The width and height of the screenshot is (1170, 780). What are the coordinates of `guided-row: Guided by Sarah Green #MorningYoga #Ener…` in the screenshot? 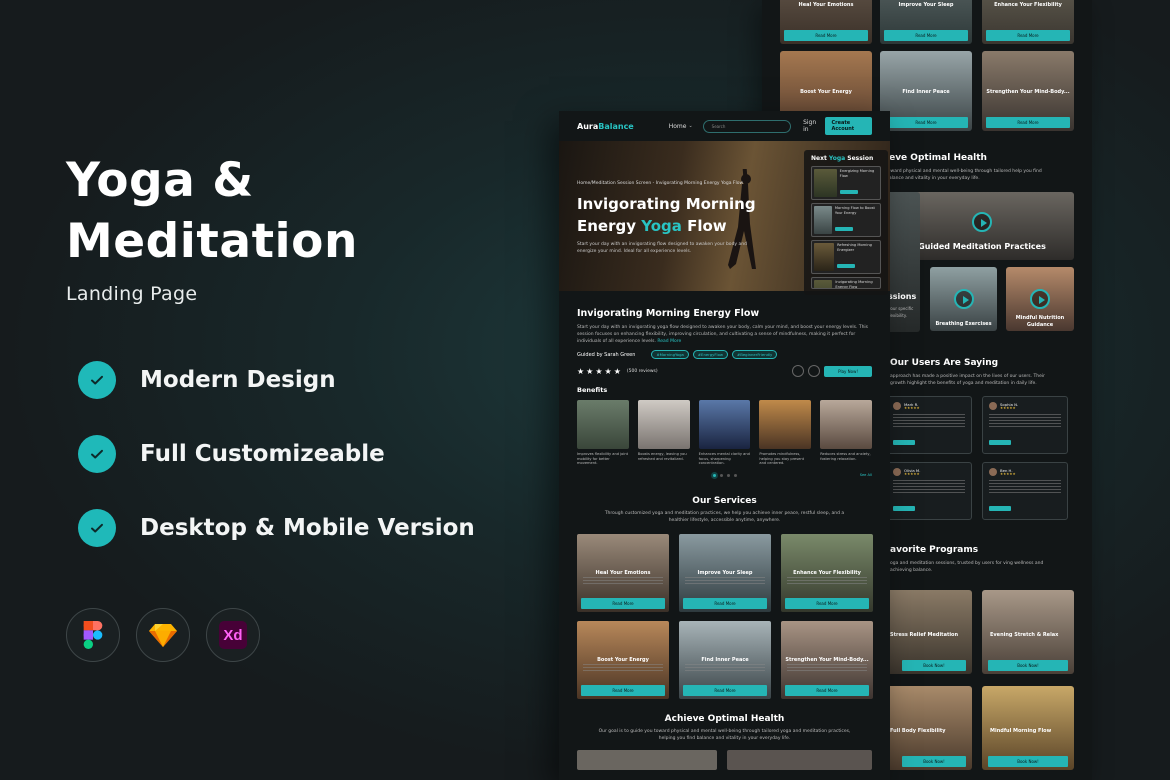 It's located at (724, 354).